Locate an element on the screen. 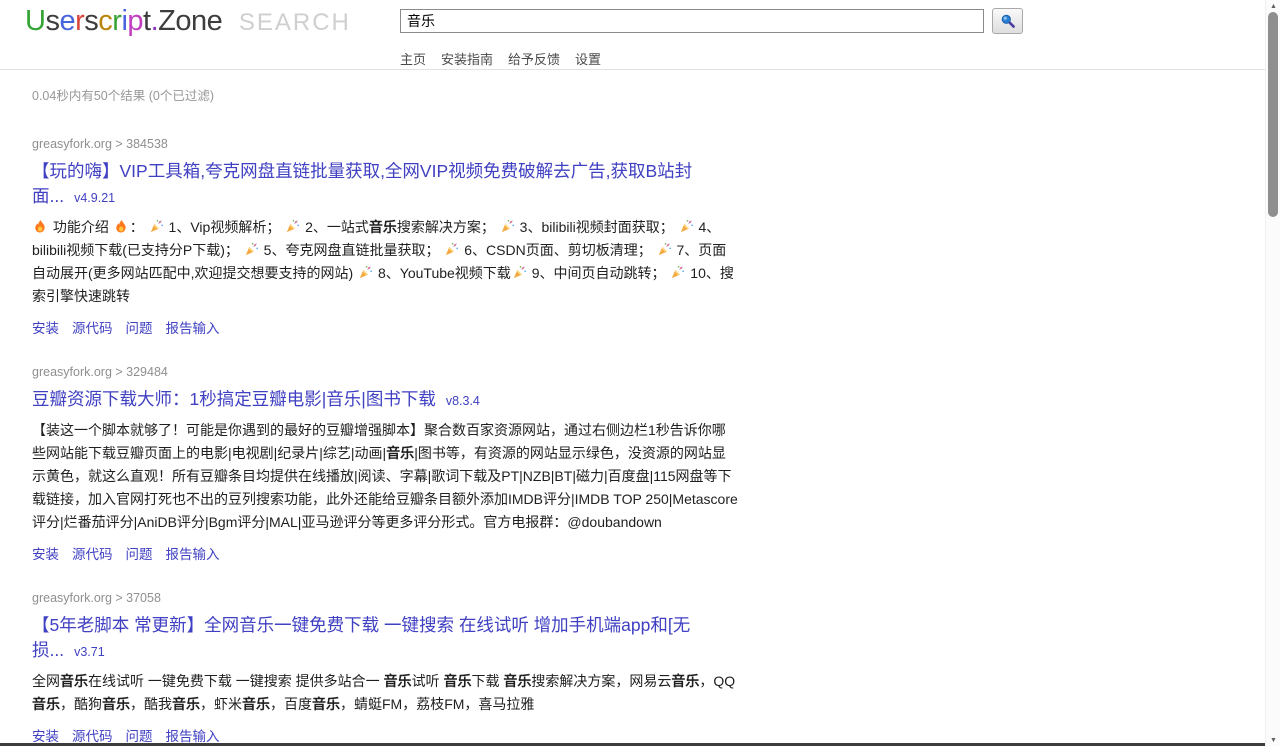 This screenshot has width=1280, height=746. magnifier-icon is located at coordinates (1008, 21).